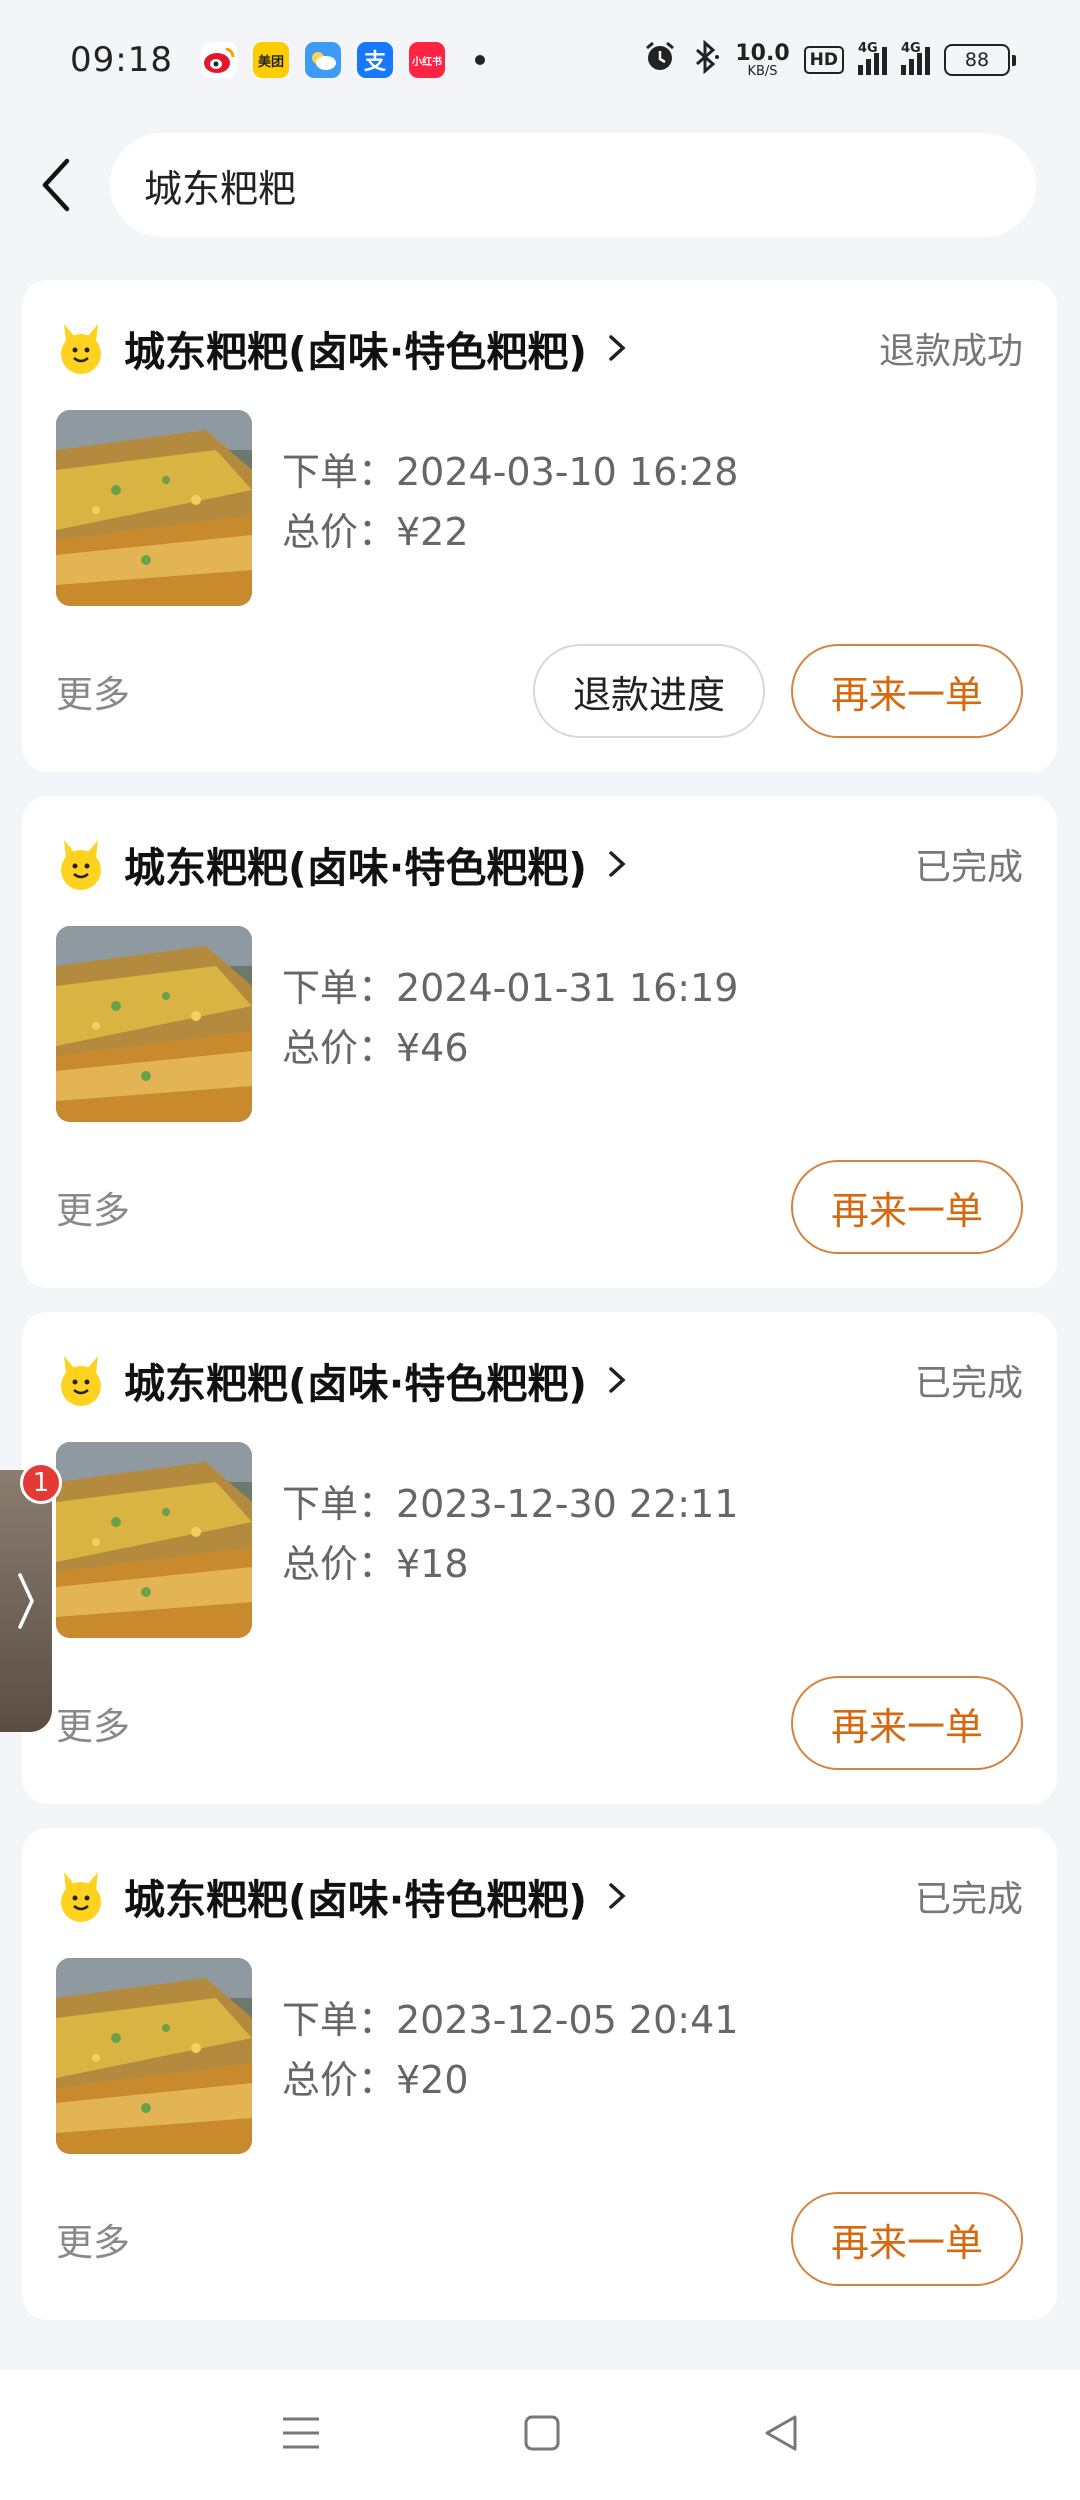 This screenshot has width=1080, height=2500. I want to click on notification-badge: 1, so click(41, 1483).